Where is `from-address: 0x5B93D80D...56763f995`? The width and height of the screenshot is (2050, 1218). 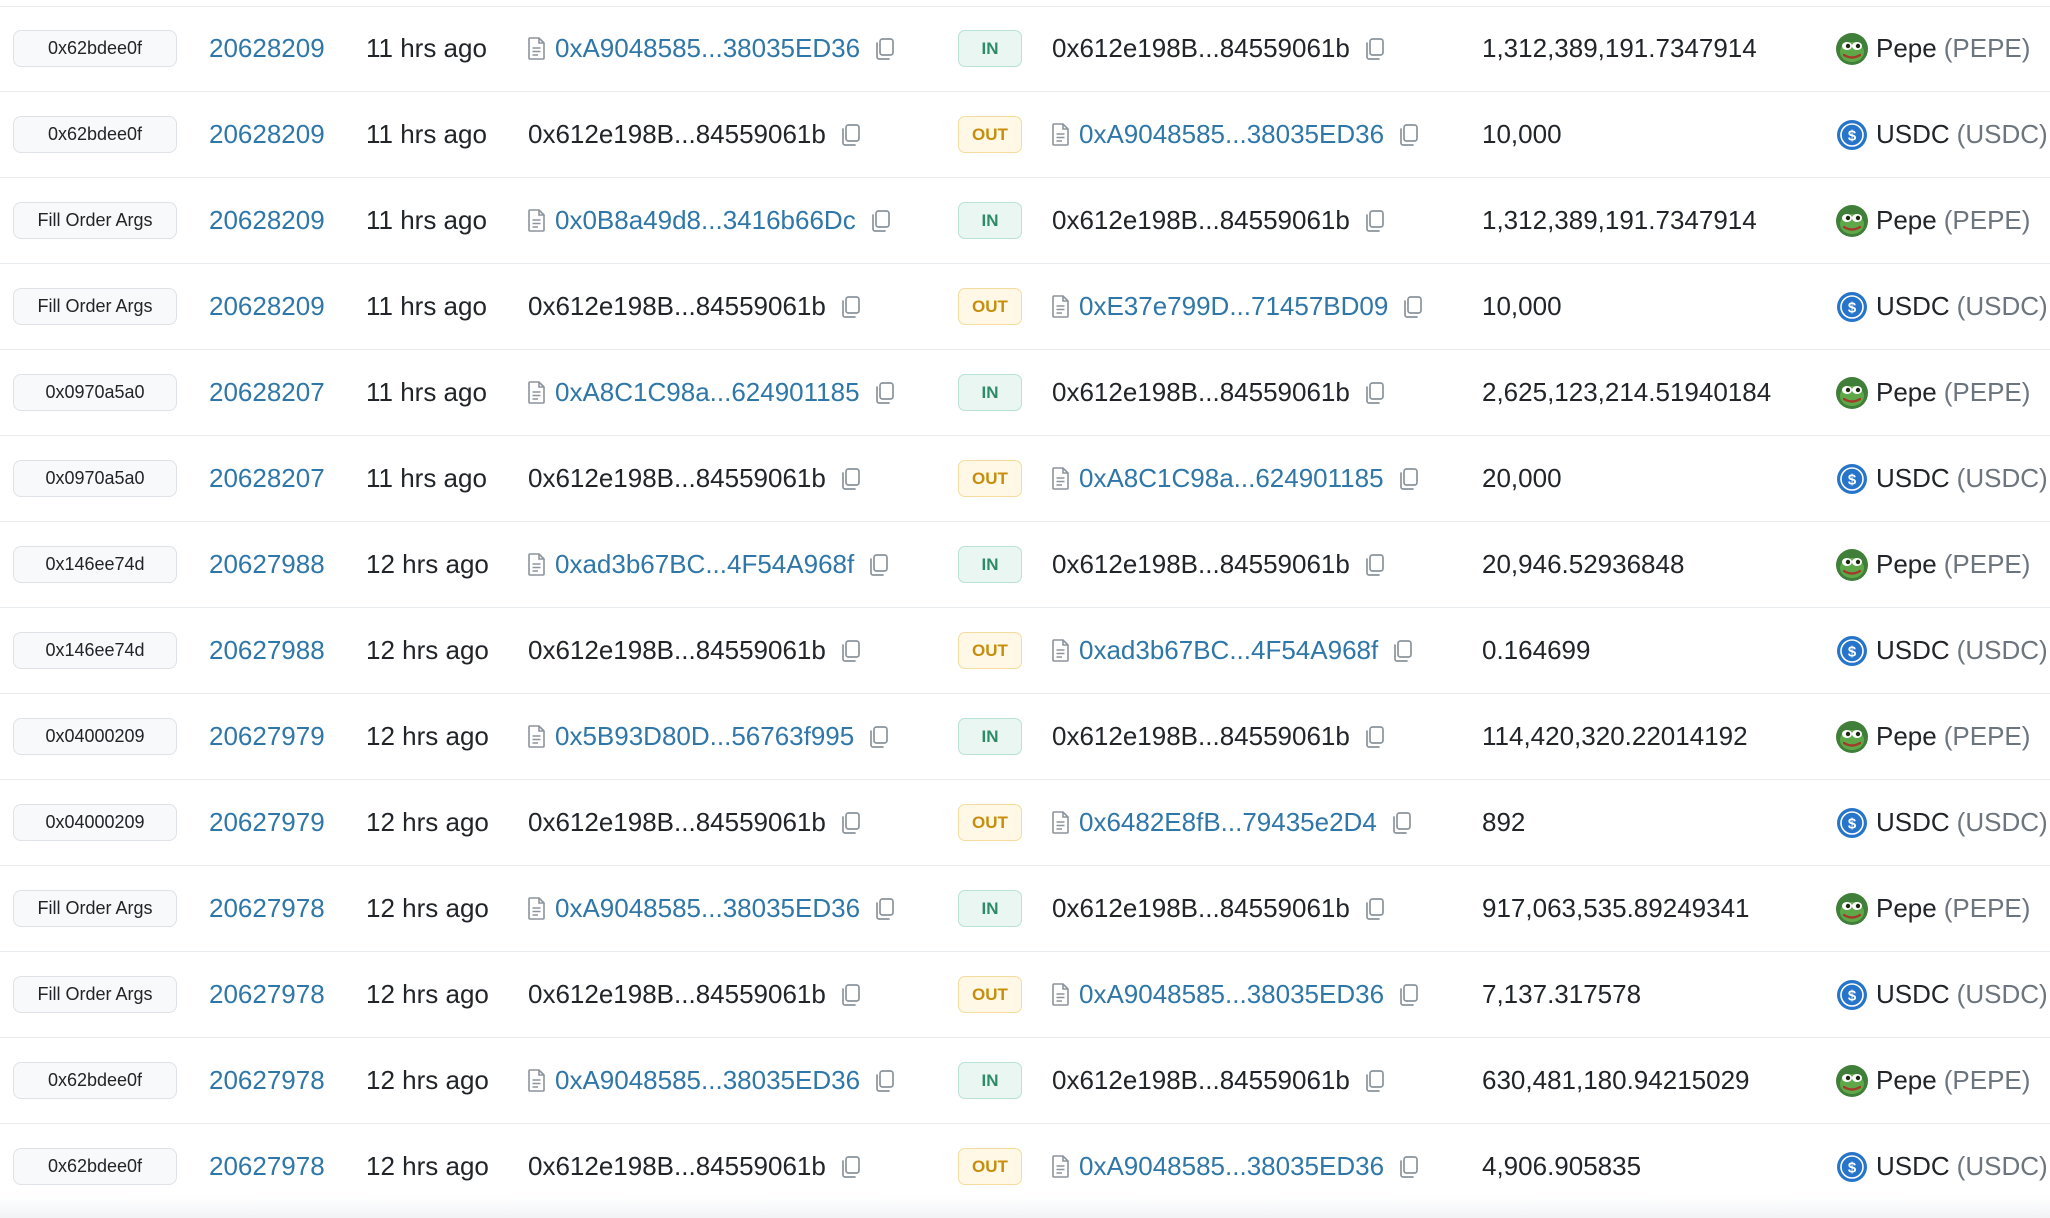 from-address: 0x5B93D80D...56763f995 is located at coordinates (704, 736).